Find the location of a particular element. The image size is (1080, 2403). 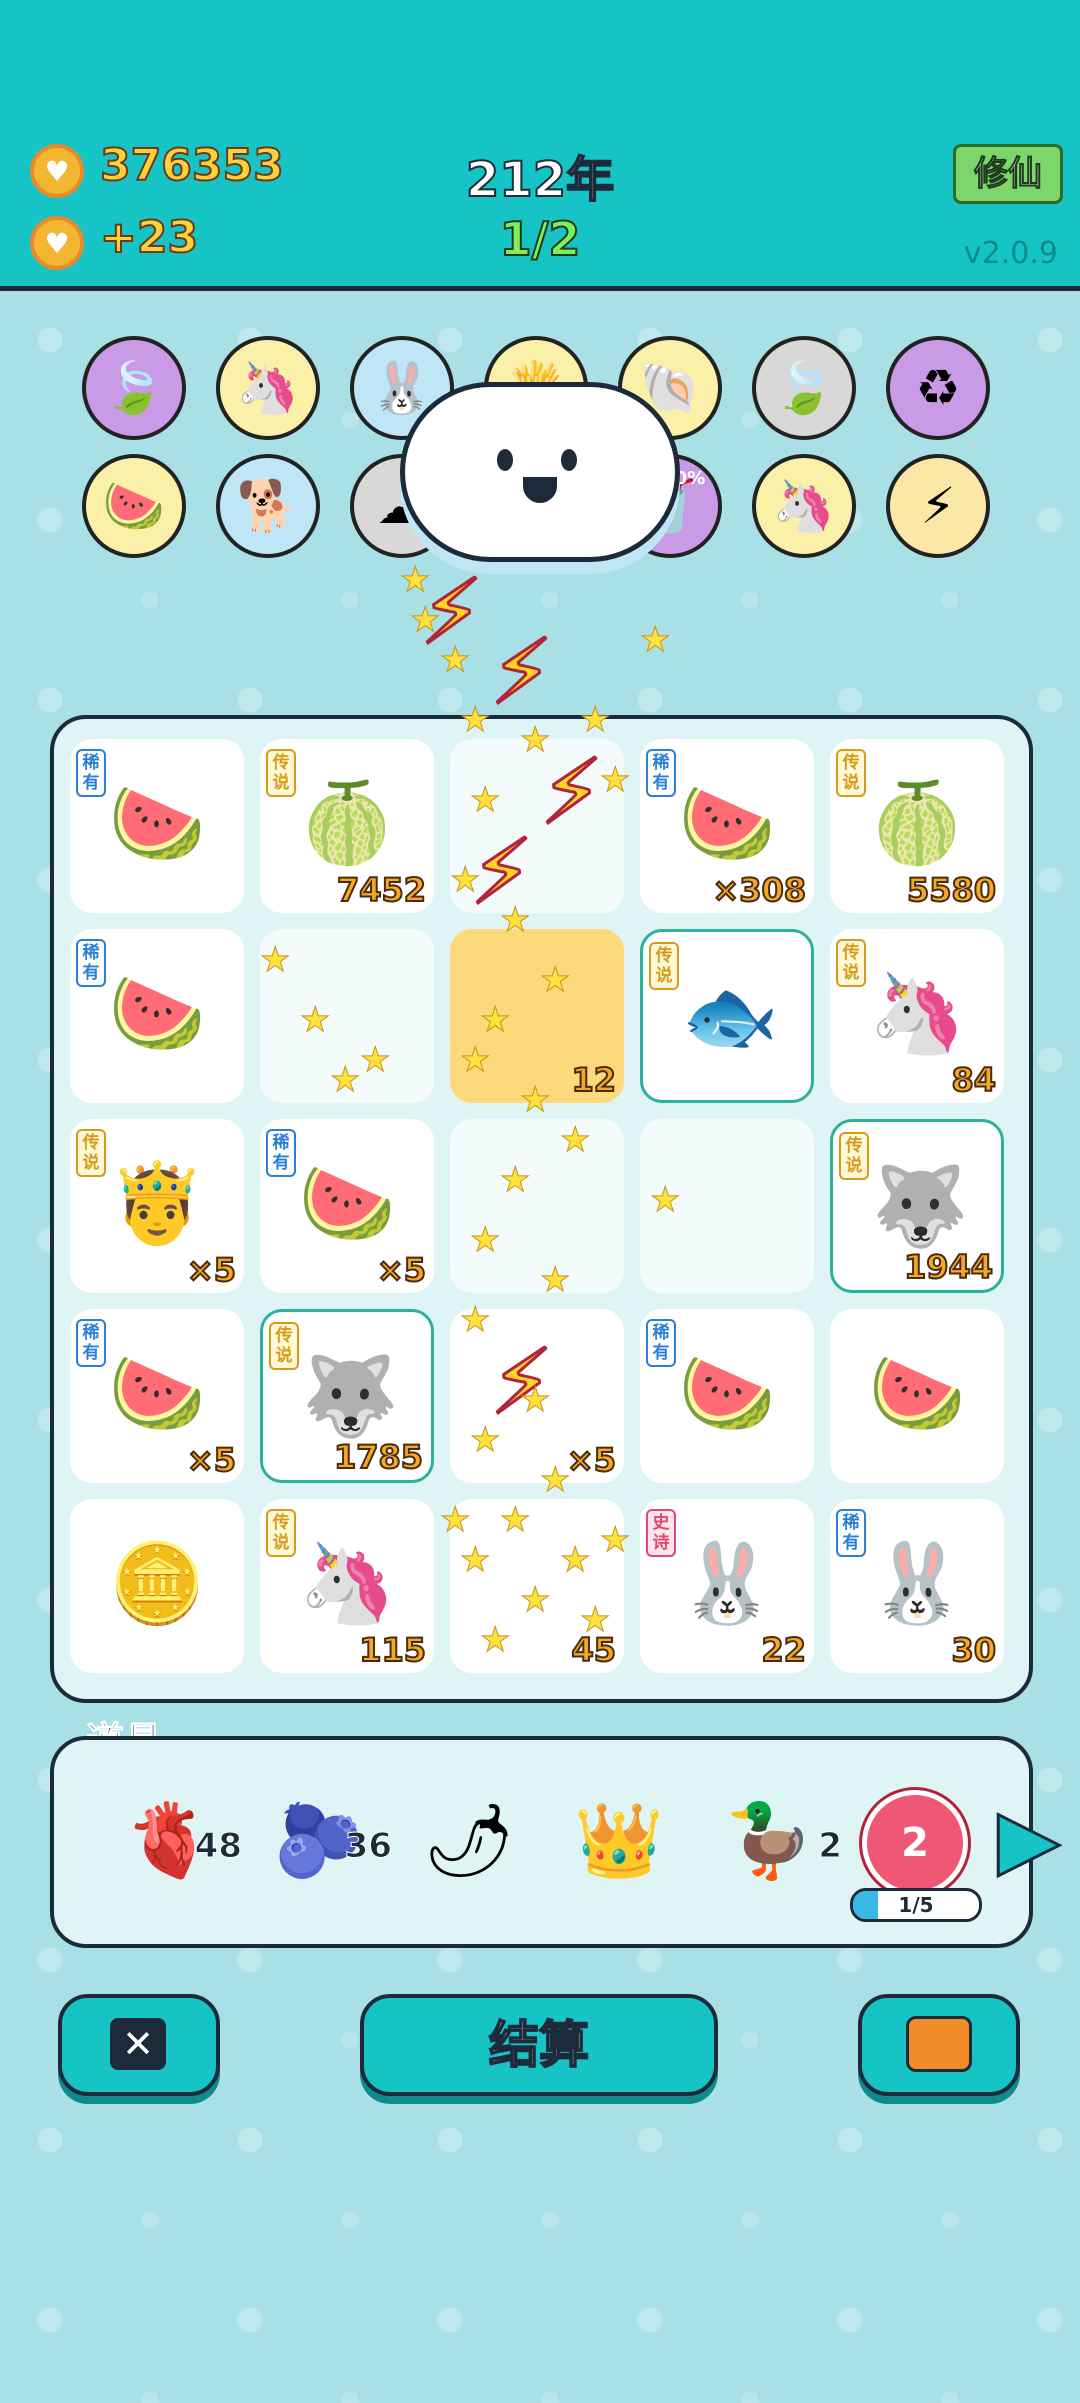

lightning-icon: ⚡ is located at coordinates (938, 506).